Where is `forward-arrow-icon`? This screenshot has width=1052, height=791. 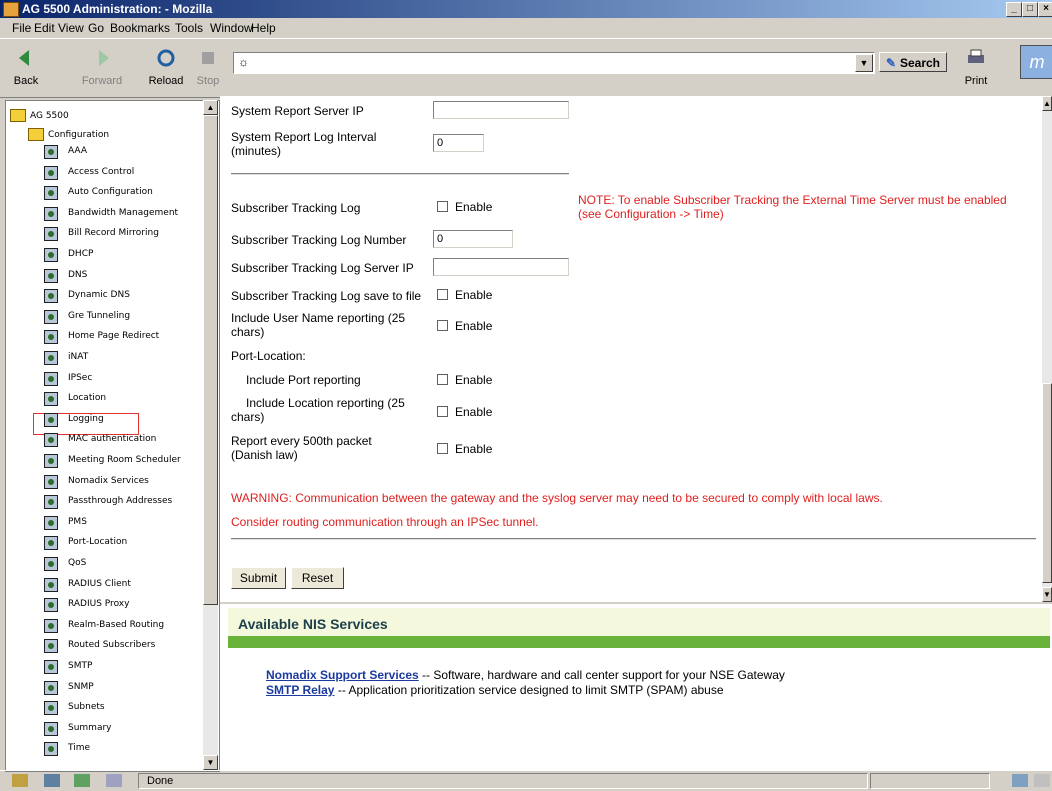 forward-arrow-icon is located at coordinates (104, 58).